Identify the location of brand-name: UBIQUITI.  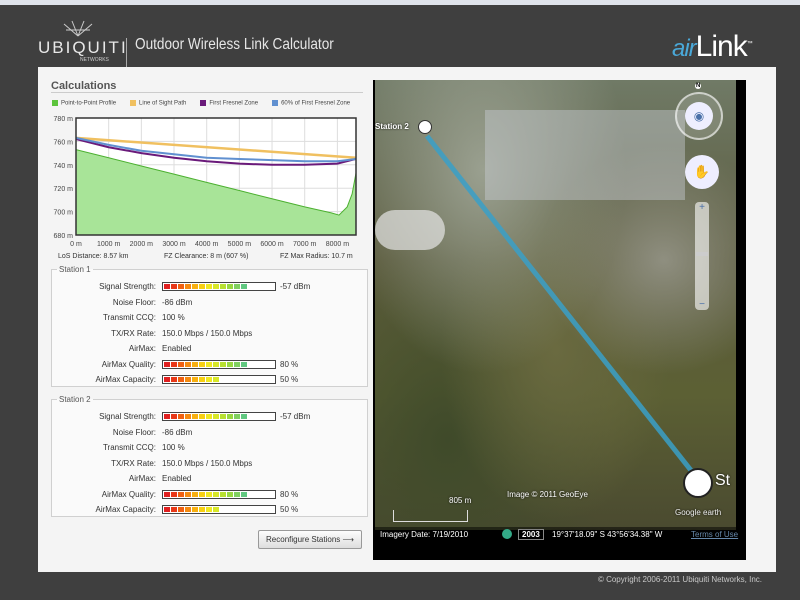
(83, 47).